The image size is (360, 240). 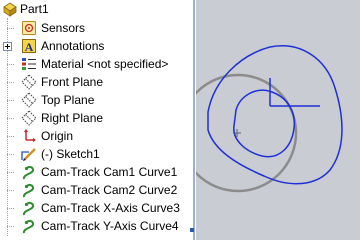 I want to click on tree-item-sensors: Sensors, so click(x=96, y=28).